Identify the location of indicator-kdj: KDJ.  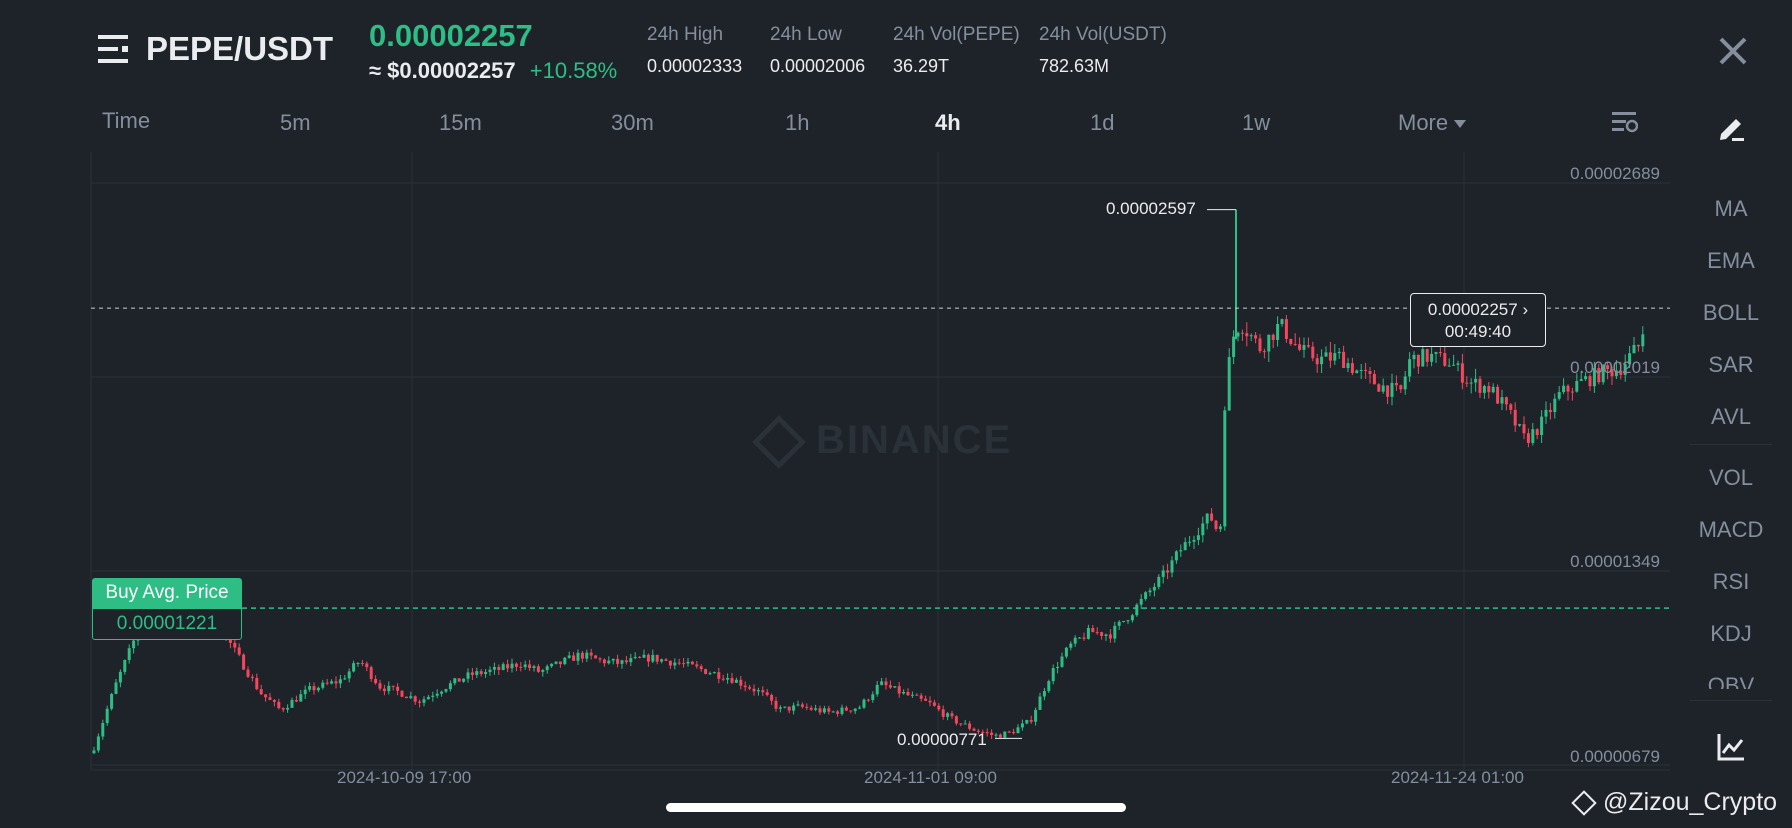
(1731, 634).